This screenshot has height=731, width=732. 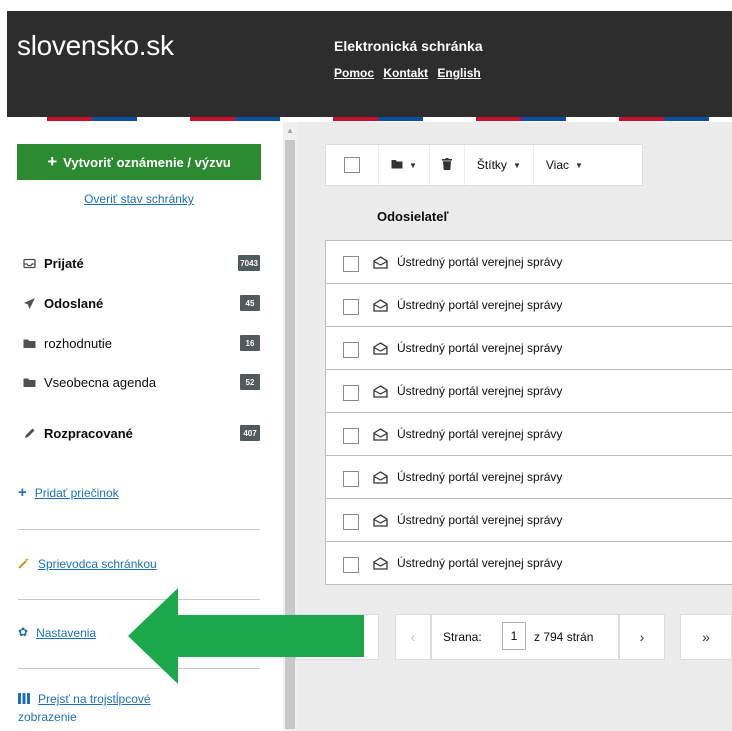 I want to click on chevron-left-icon: ‹, so click(x=413, y=637).